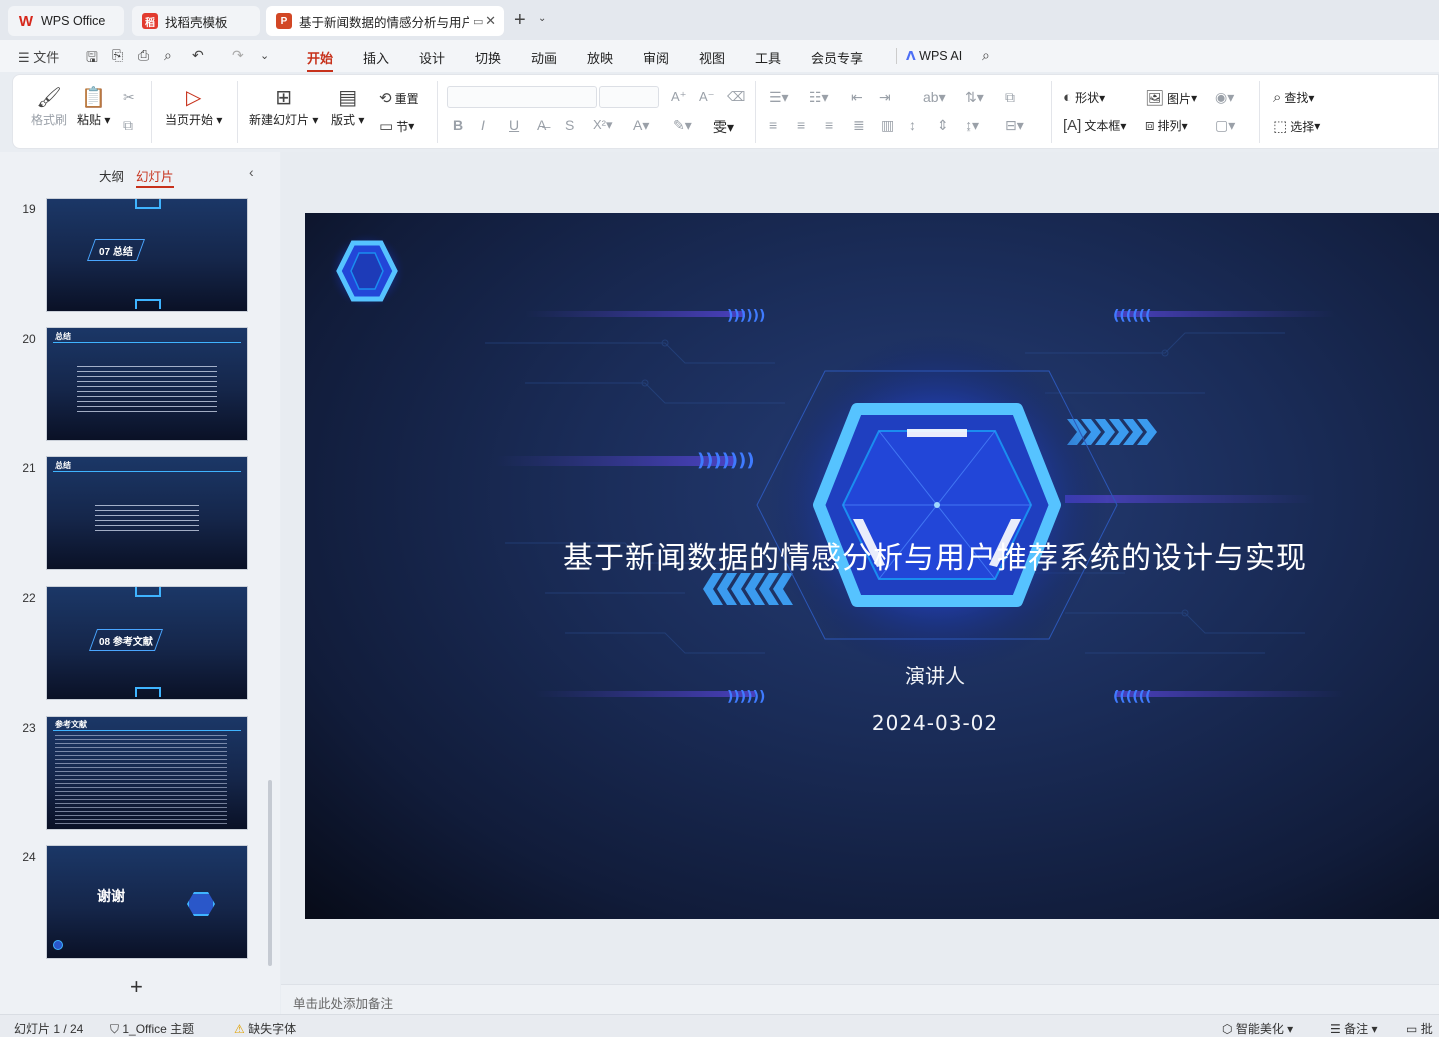  What do you see at coordinates (147, 255) in the screenshot?
I see `slide-thumbnail: 07 总结` at bounding box center [147, 255].